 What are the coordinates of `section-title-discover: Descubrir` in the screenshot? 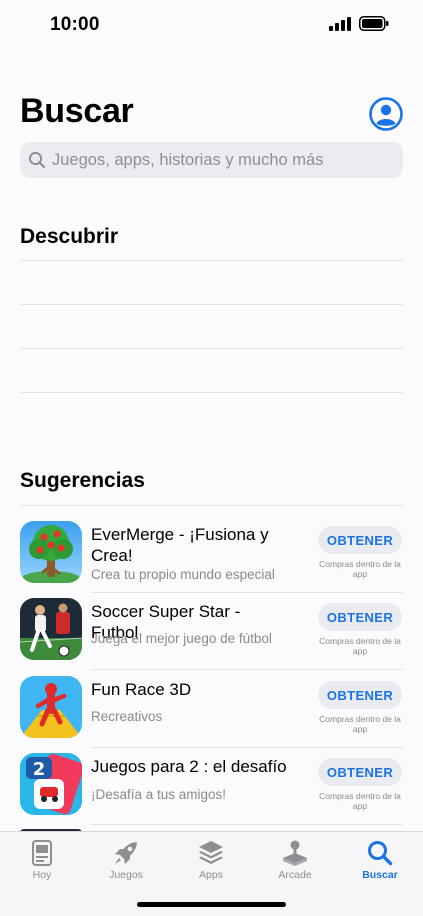 It's located at (69, 236).